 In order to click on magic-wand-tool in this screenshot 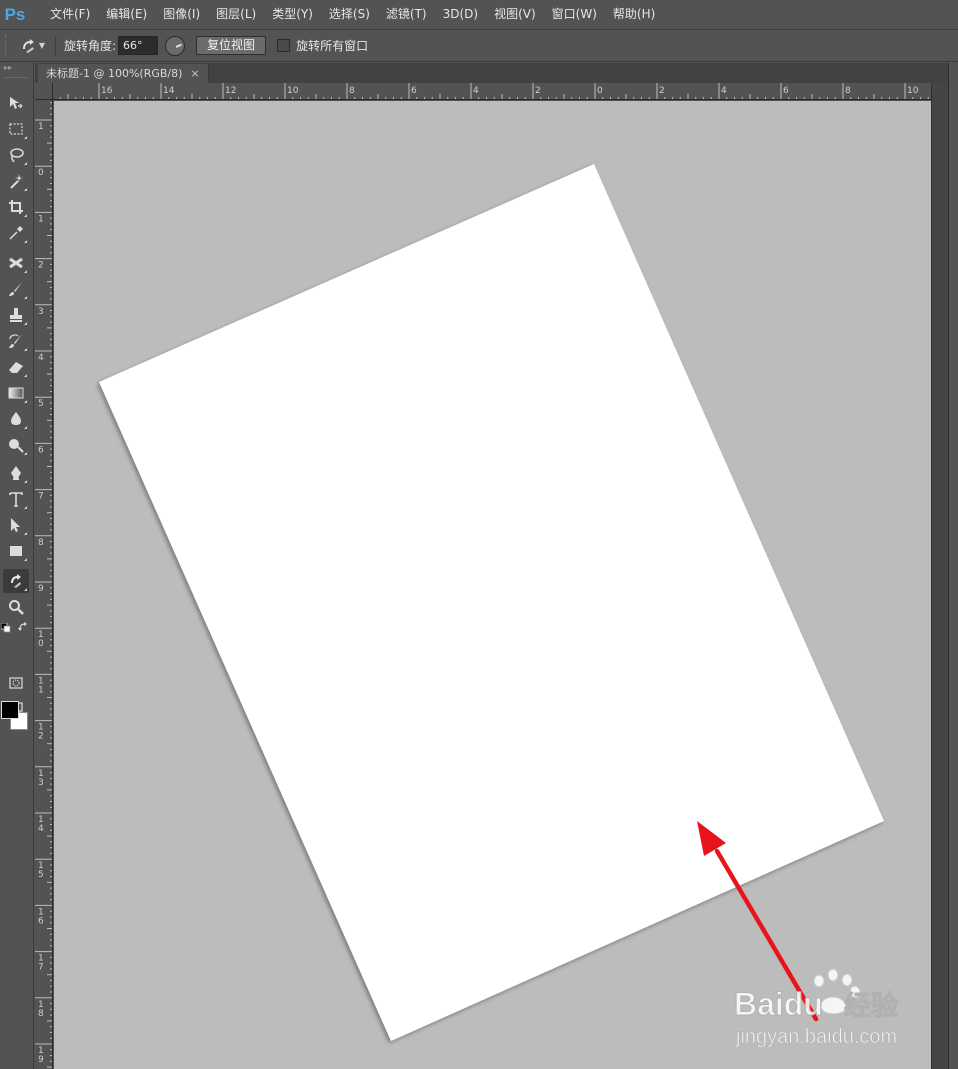, I will do `click(16, 181)`.